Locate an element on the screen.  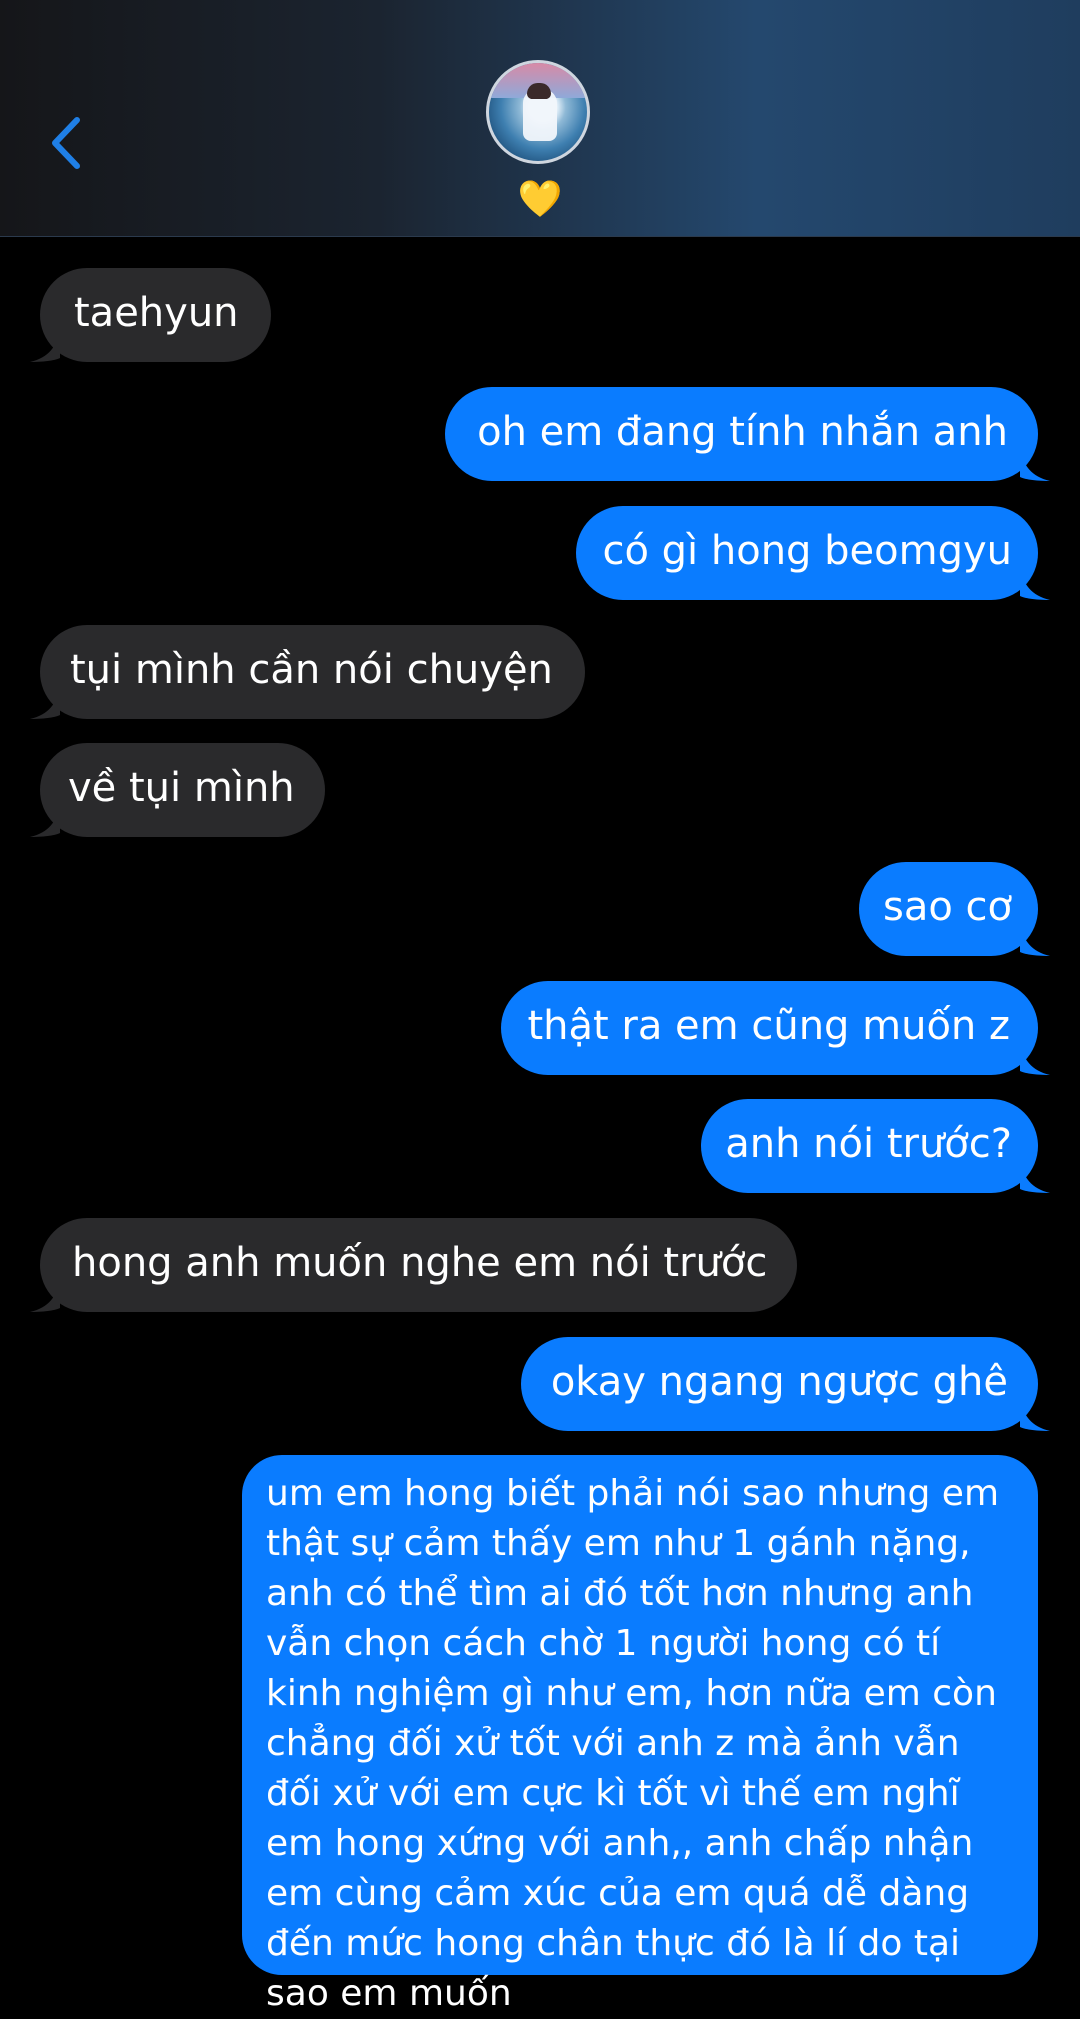
message-bubble-outgoing: anh nói trước? is located at coordinates (875, 1146).